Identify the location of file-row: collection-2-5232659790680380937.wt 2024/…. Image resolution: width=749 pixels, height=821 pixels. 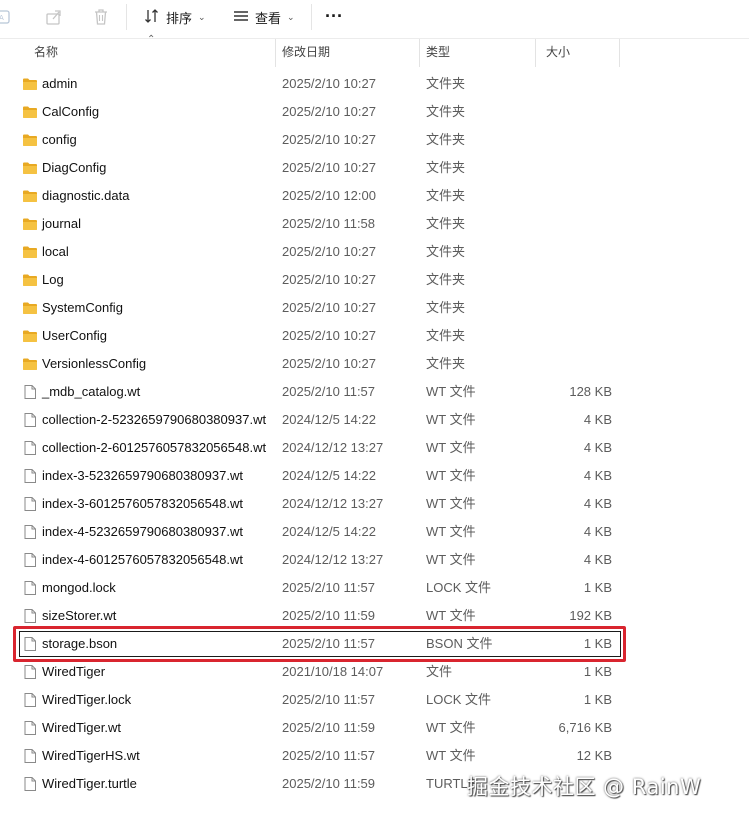
(374, 420).